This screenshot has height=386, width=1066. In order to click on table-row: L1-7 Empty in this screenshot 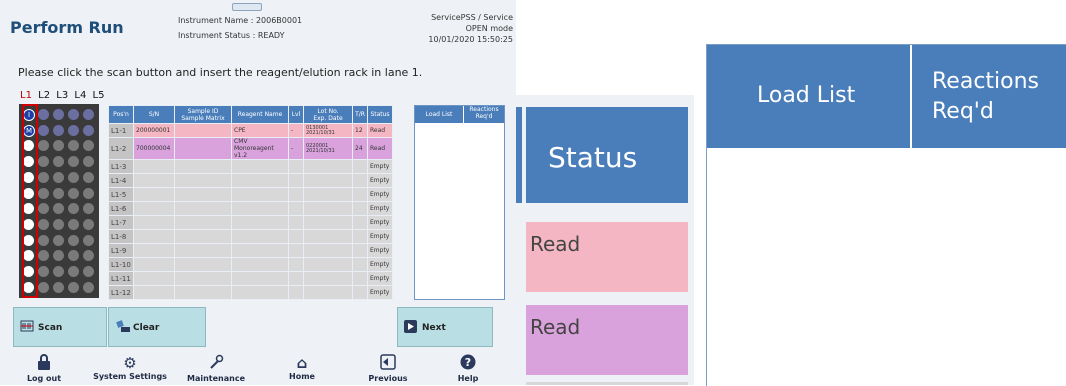, I will do `click(250, 222)`.